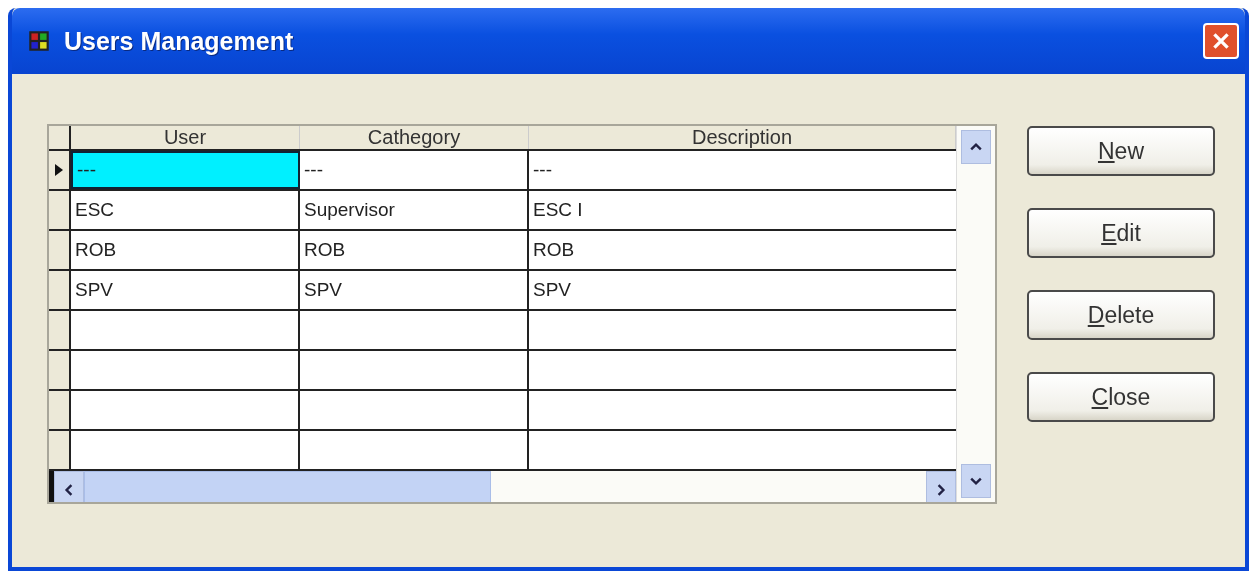 This screenshot has width=1255, height=575. I want to click on current-row-icon, so click(59, 170).